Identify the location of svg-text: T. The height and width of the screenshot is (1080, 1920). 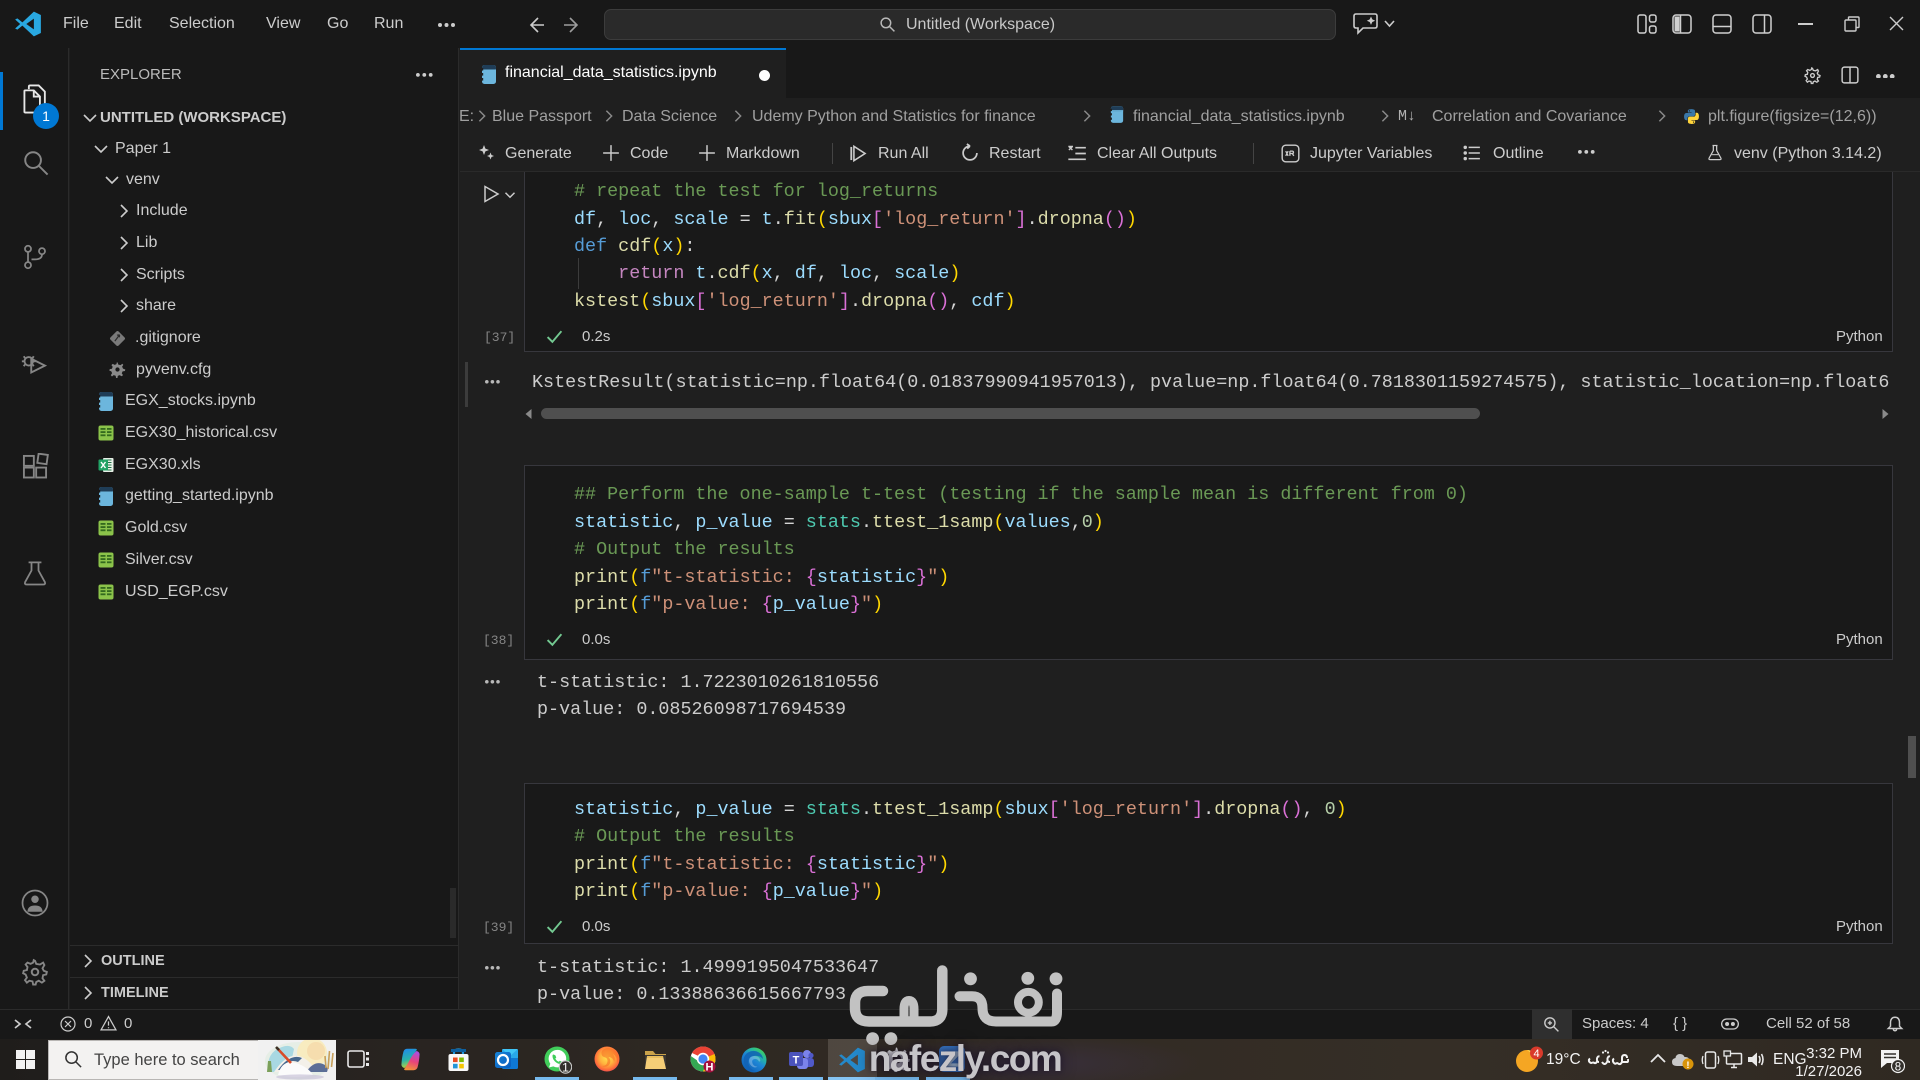
(796, 1061).